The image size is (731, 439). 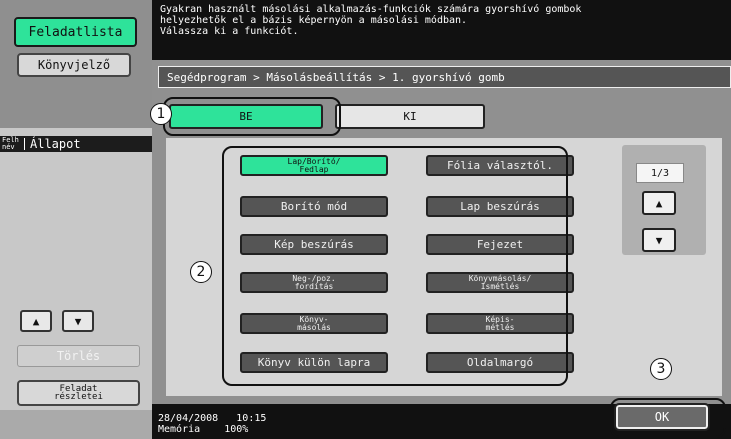 What do you see at coordinates (661, 369) in the screenshot?
I see `callout-number-3: 3` at bounding box center [661, 369].